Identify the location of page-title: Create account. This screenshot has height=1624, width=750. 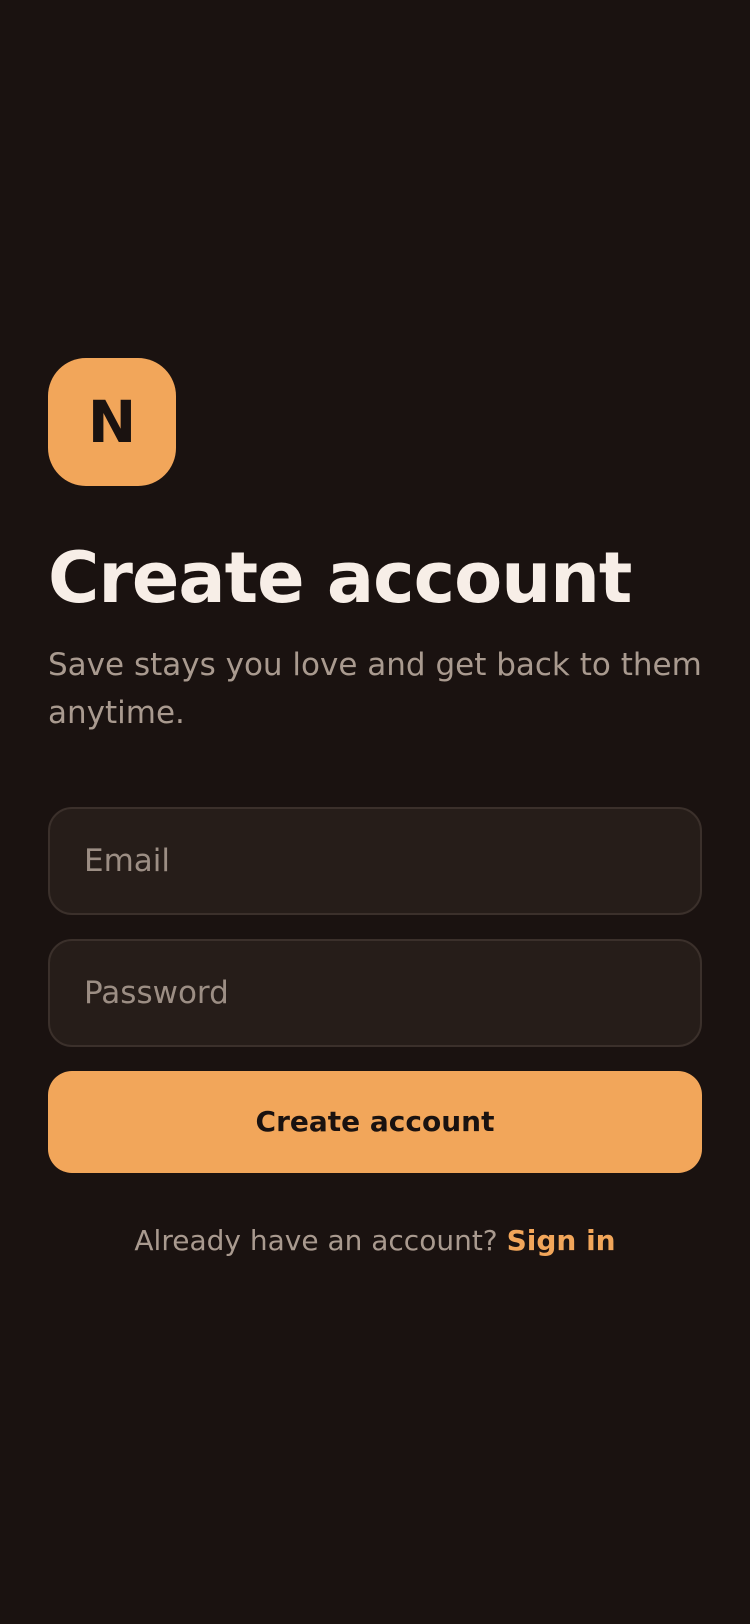
(340, 578).